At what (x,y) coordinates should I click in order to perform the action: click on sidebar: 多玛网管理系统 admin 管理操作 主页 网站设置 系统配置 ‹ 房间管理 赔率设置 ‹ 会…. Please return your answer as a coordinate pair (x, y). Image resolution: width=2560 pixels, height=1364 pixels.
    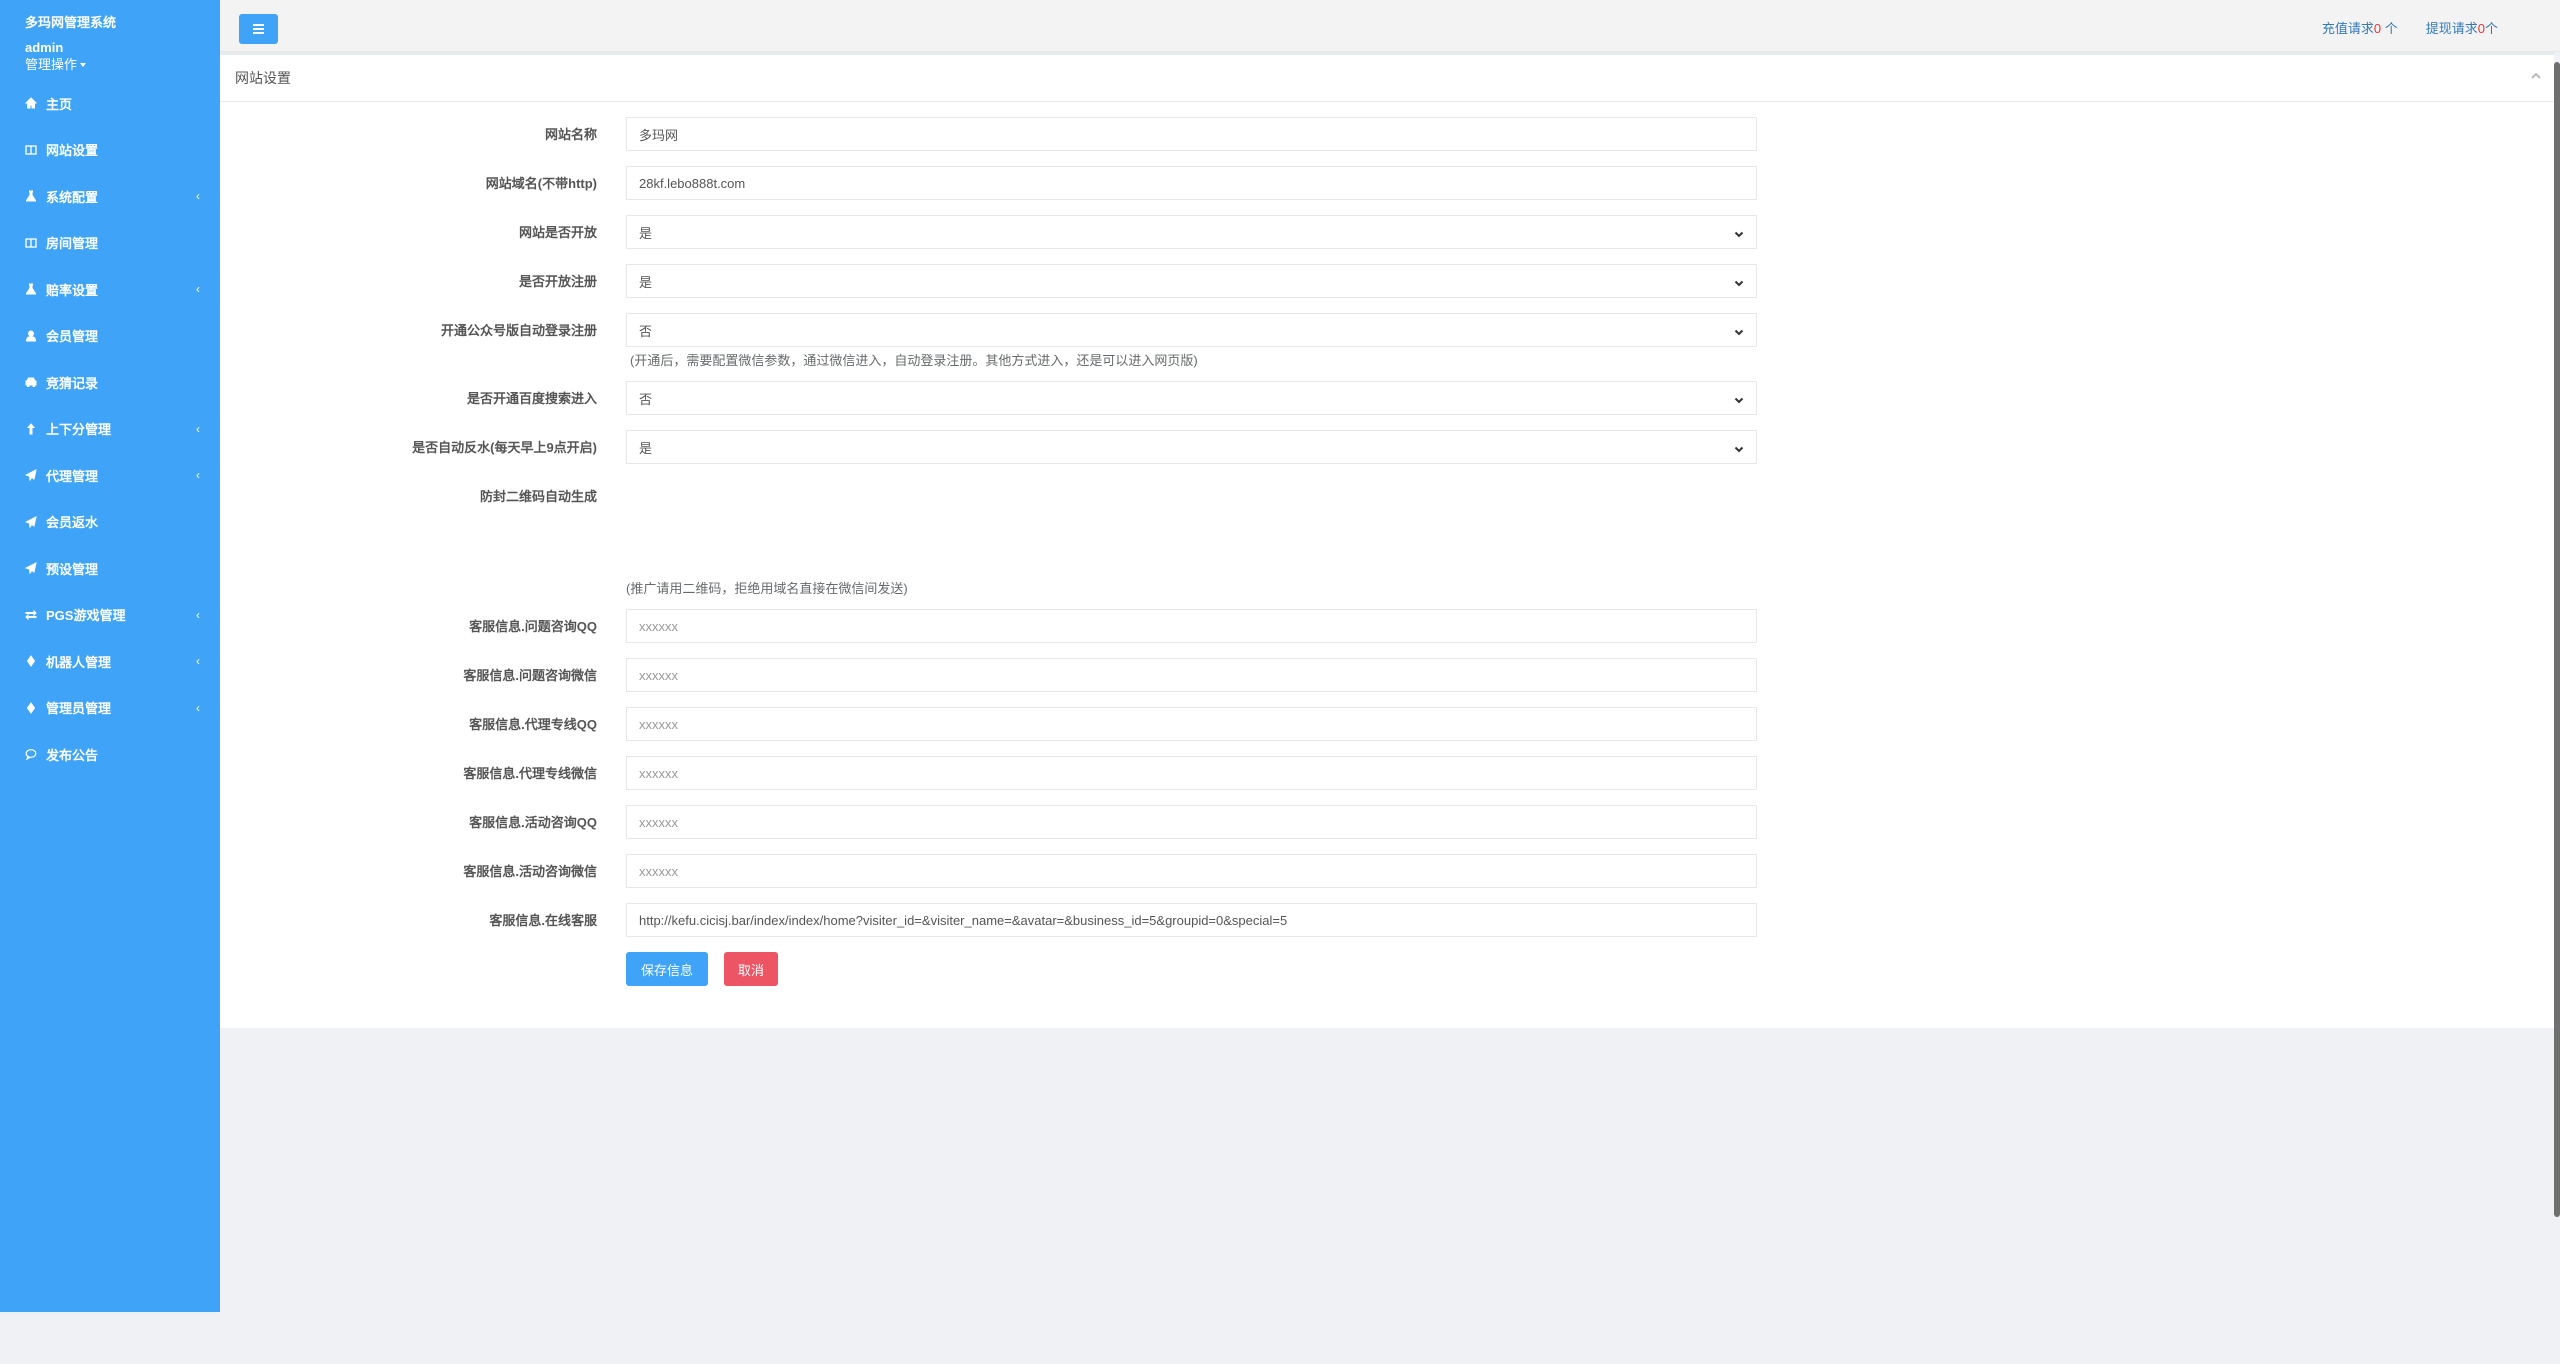
    Looking at the image, I should click on (110, 656).